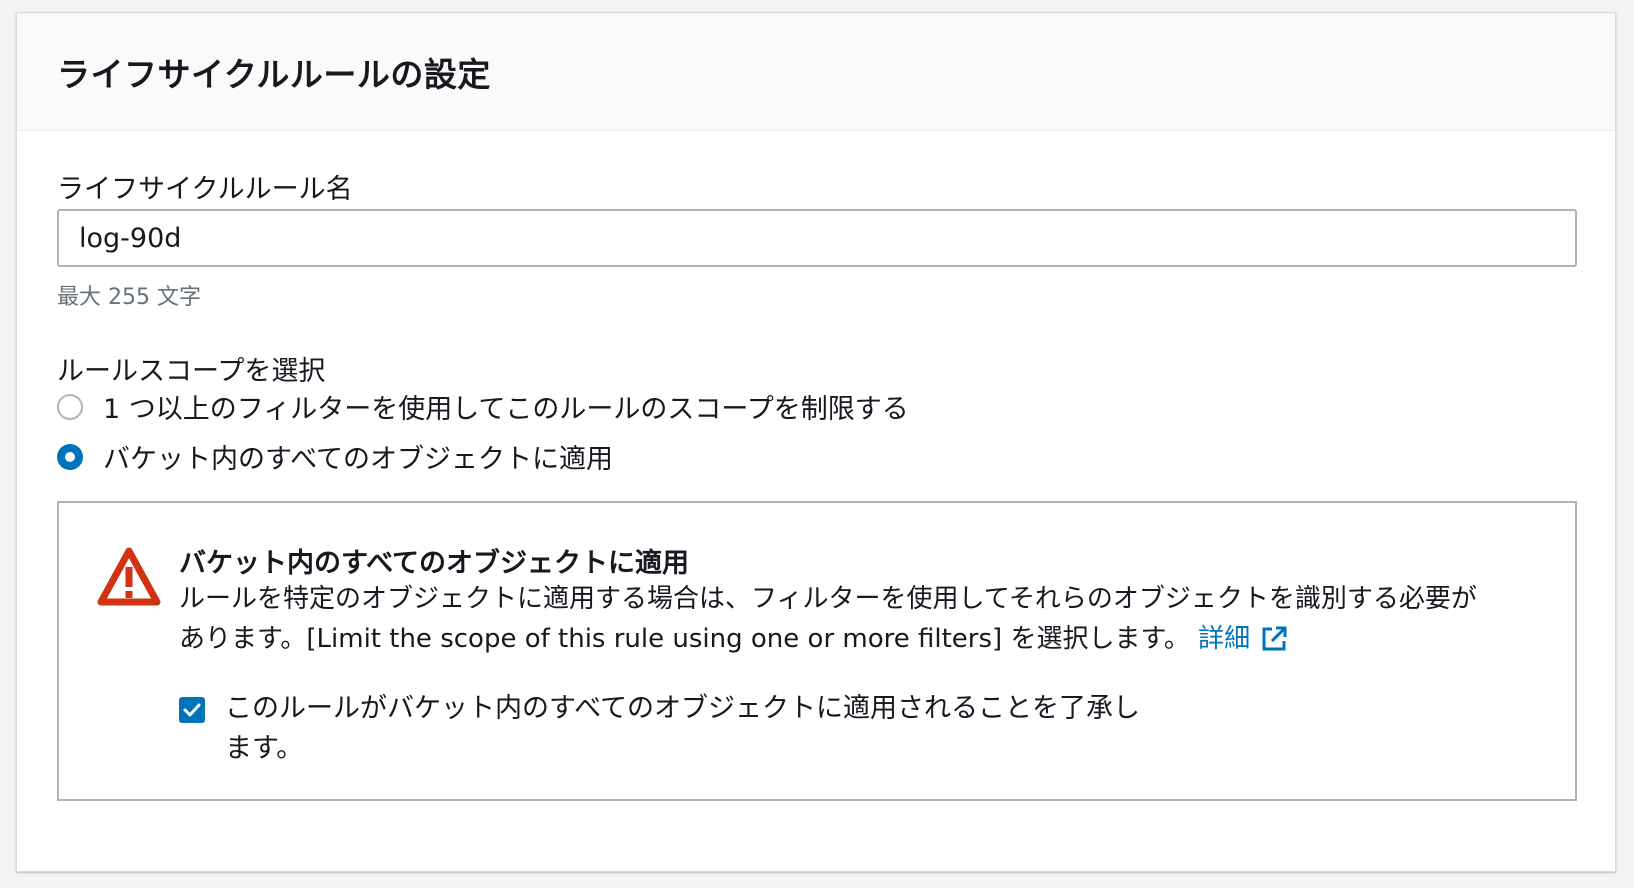 The height and width of the screenshot is (888, 1634). I want to click on acknowledge-row: このルールがバケット内のすべてのオブジェクトに適用されることを了承します。, so click(672, 729).